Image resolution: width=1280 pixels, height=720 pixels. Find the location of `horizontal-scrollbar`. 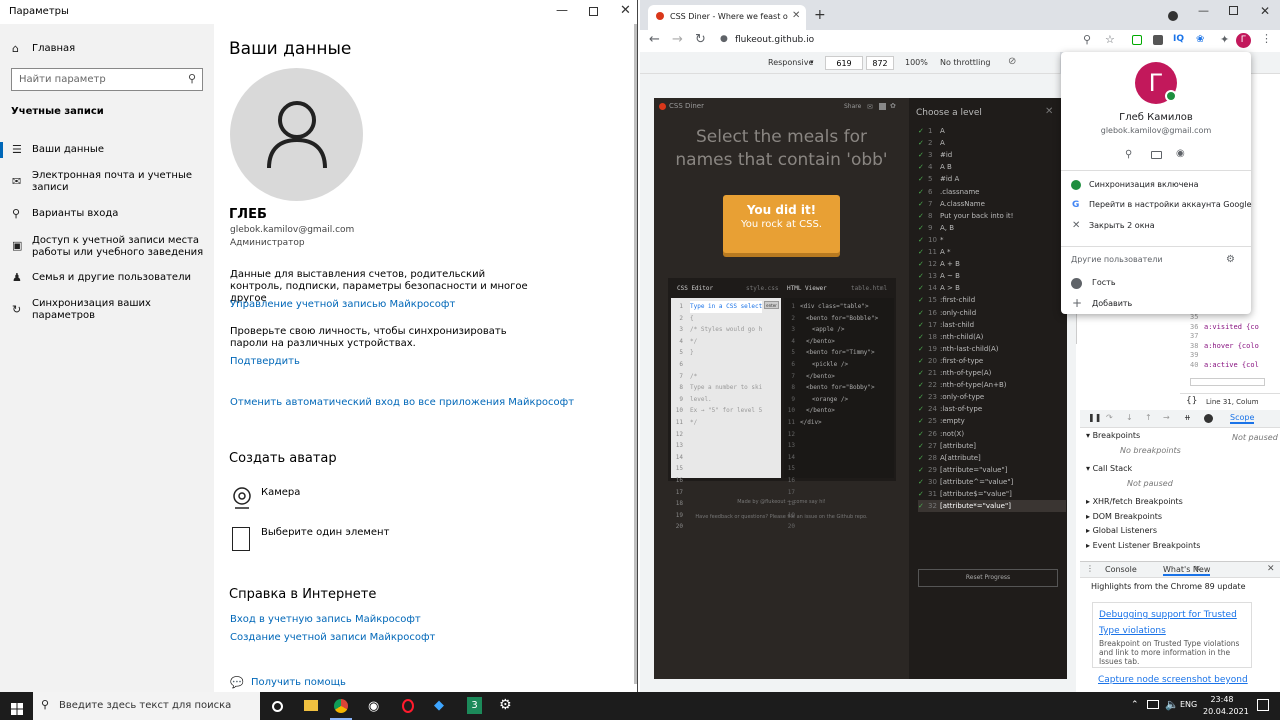

horizontal-scrollbar is located at coordinates (1227, 382).